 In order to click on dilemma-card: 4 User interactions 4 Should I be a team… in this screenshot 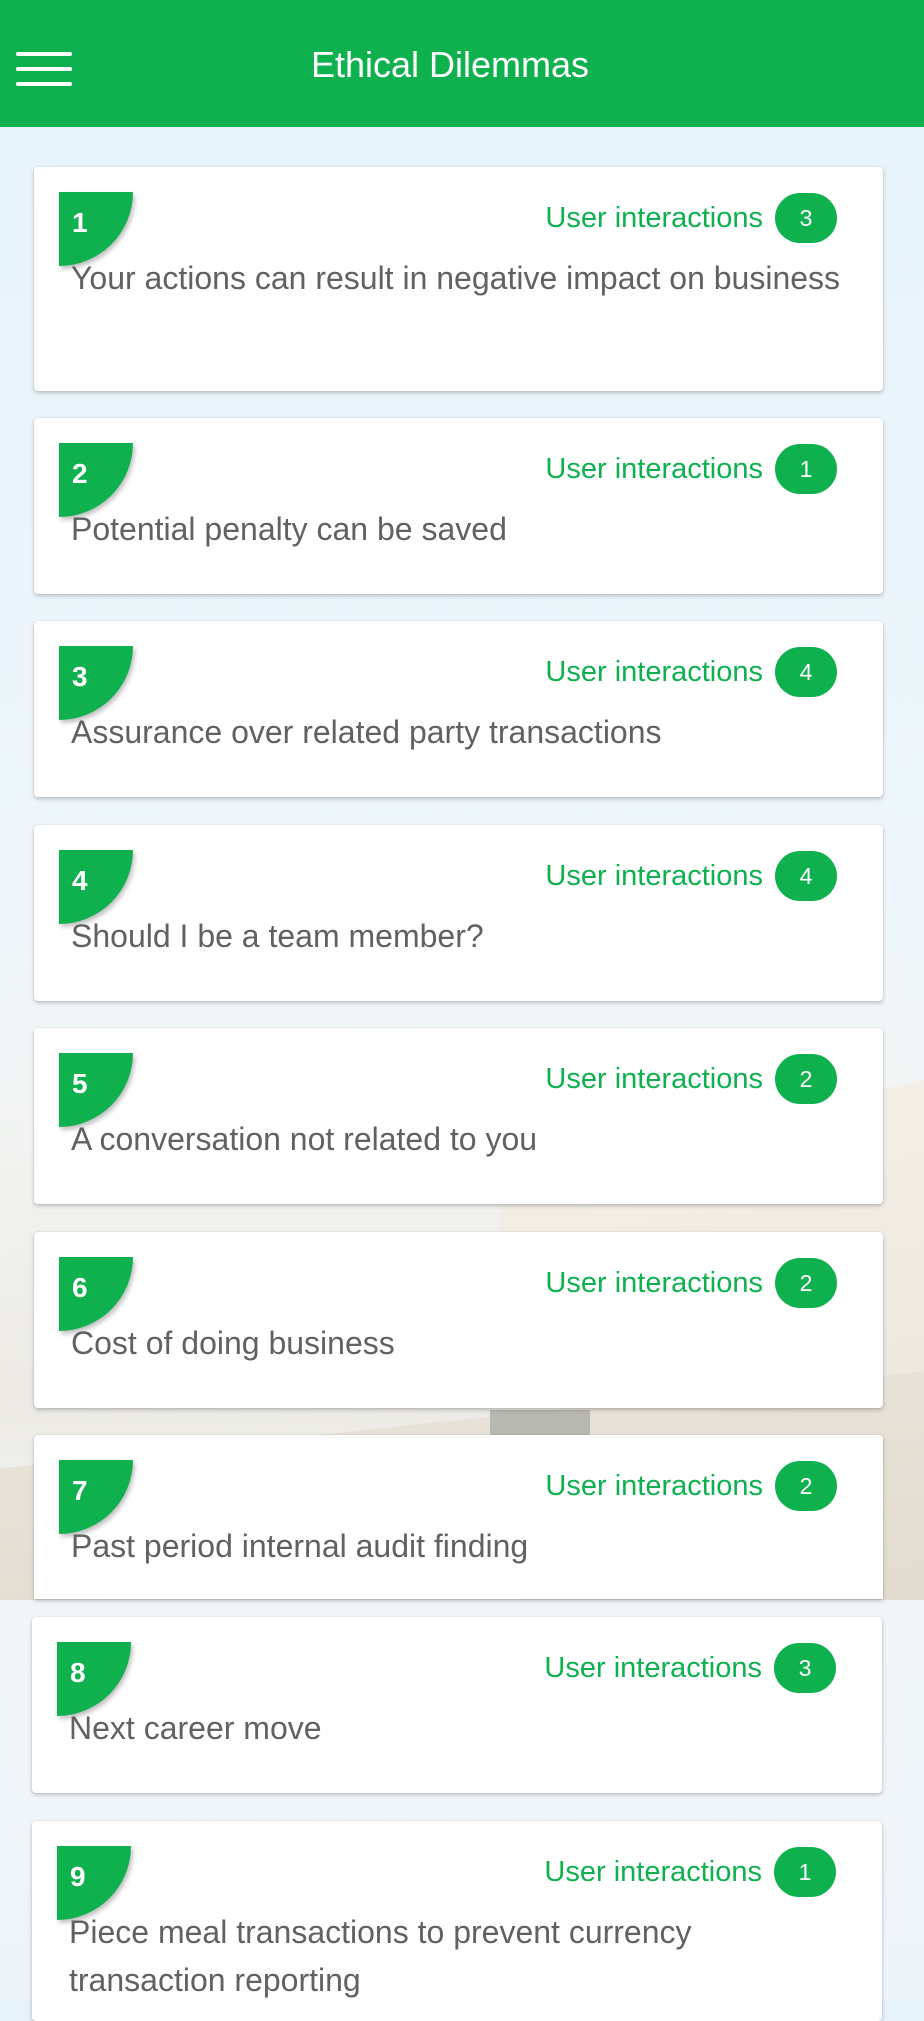, I will do `click(458, 913)`.